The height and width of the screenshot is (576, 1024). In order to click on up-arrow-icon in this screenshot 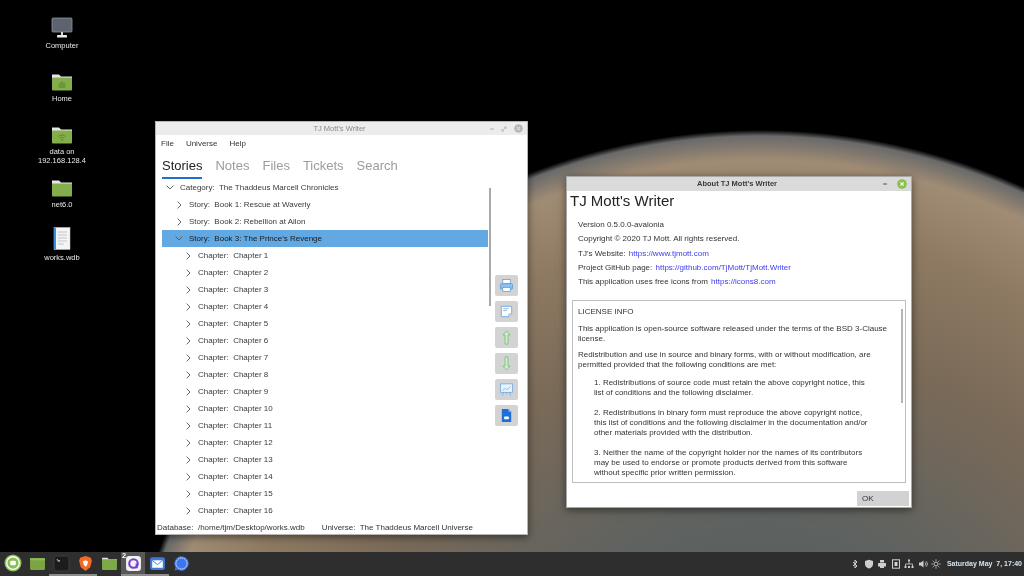, I will do `click(506, 337)`.